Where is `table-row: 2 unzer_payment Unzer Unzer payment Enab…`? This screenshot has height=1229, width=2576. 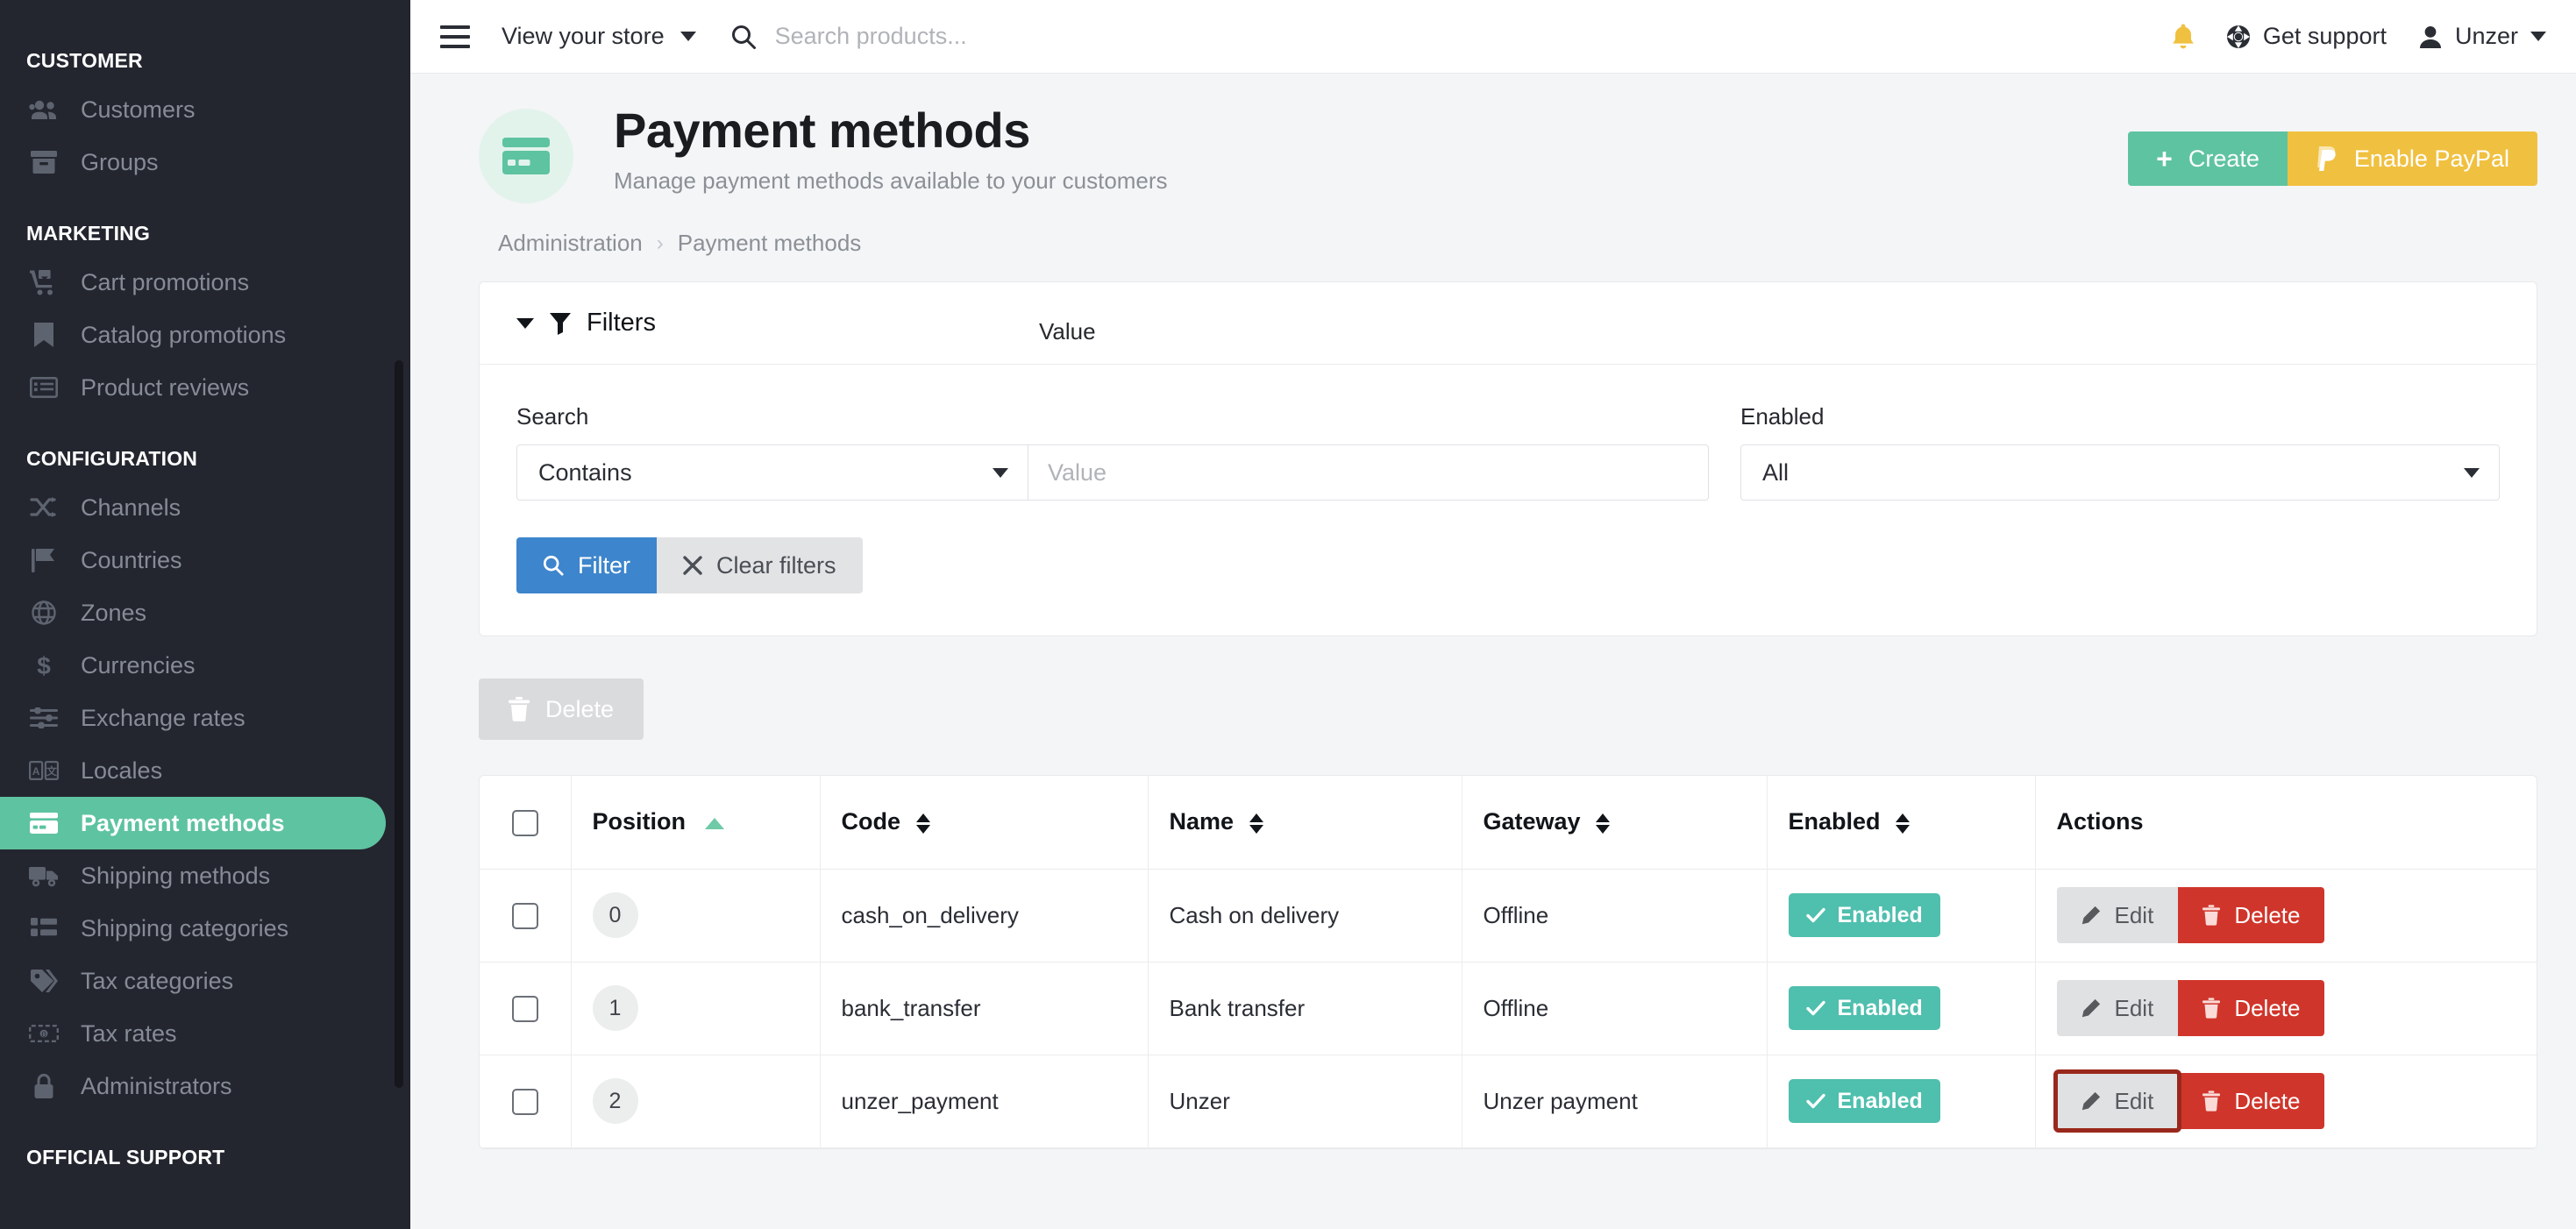 table-row: 2 unzer_payment Unzer Unzer payment Enab… is located at coordinates (1508, 1101).